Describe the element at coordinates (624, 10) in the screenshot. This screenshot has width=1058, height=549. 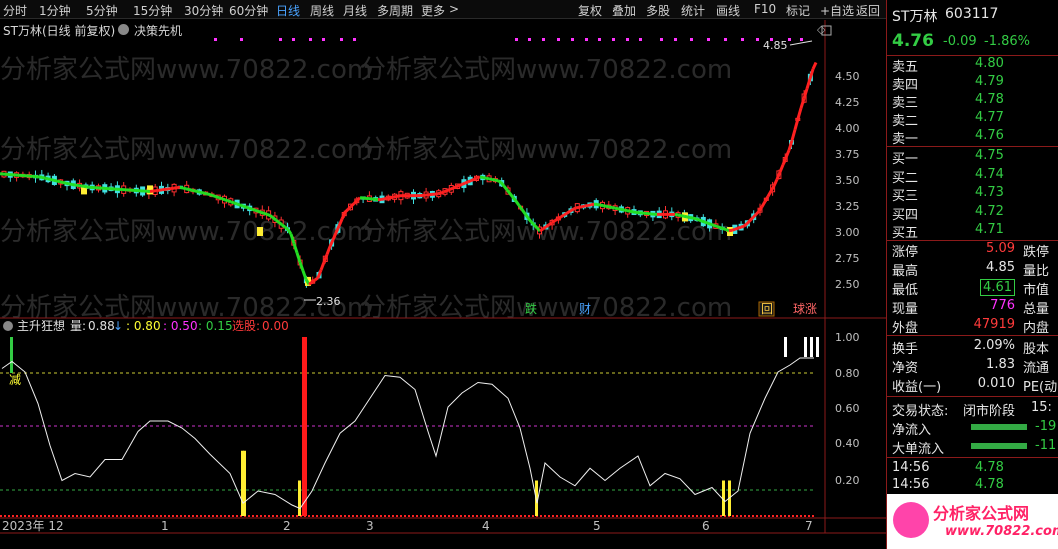
I see `diejia-button: 叠加` at that location.